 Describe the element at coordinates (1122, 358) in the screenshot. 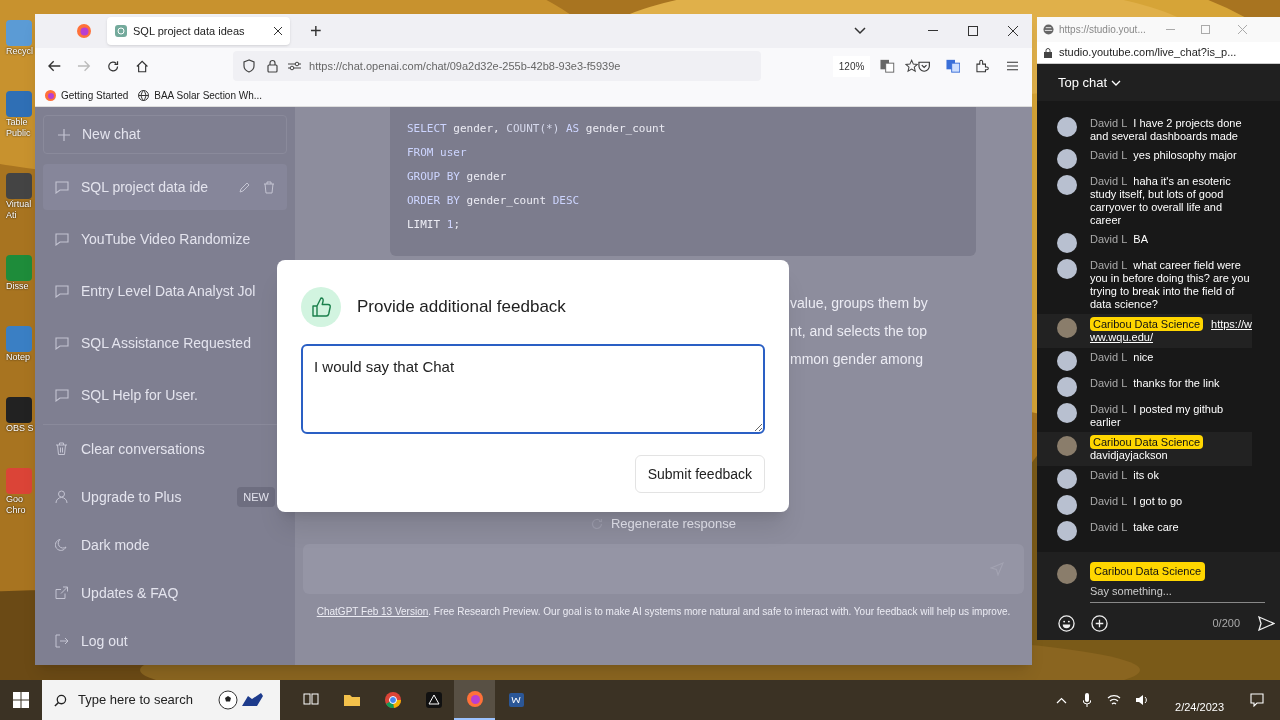

I see `chat-message: David L nice` at that location.